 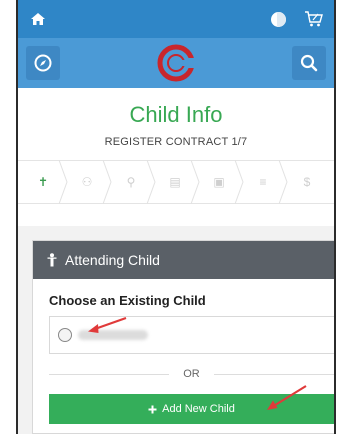 What do you see at coordinates (197, 363) in the screenshot?
I see `annotation-arrows` at bounding box center [197, 363].